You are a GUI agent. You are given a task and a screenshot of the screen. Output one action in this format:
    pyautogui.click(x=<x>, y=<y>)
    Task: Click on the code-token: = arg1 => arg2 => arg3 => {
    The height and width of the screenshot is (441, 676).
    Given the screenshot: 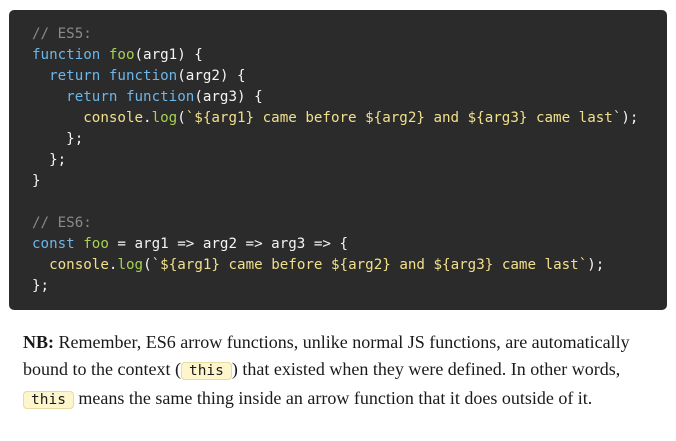 What is the action you would take?
    pyautogui.click(x=228, y=244)
    